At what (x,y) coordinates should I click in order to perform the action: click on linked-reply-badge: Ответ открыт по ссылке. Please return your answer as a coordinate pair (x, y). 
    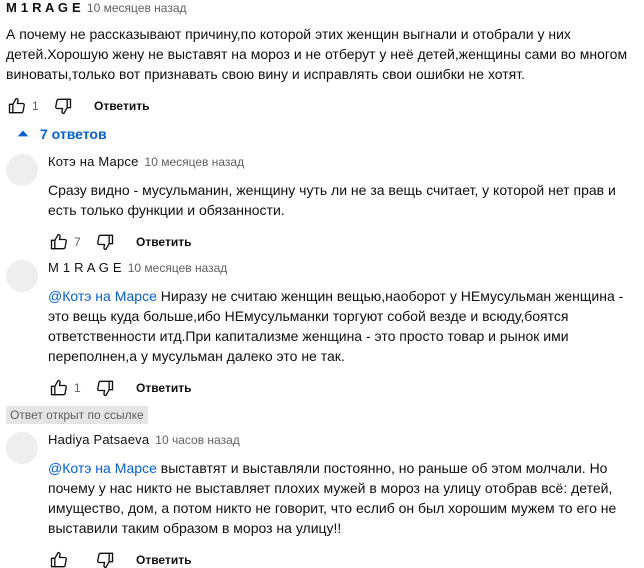
    Looking at the image, I should click on (77, 415).